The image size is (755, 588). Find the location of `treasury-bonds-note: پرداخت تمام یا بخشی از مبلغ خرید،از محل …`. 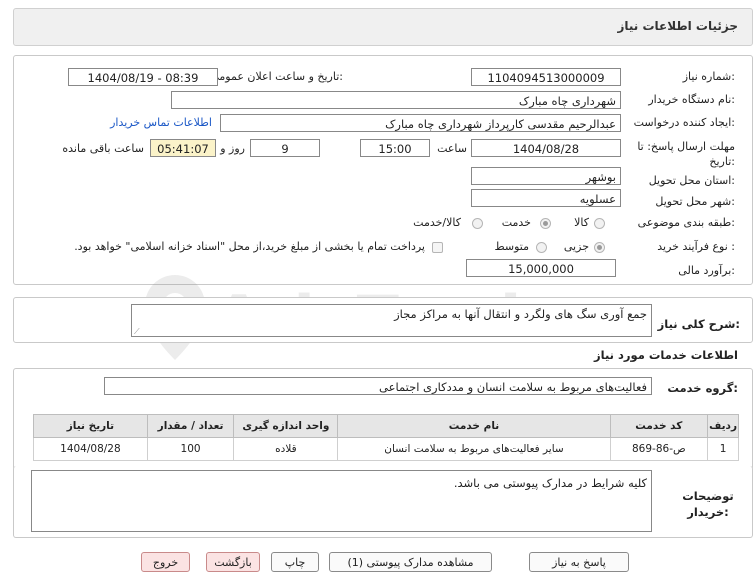

treasury-bonds-note: پرداخت تمام یا بخشی از مبلغ خرید،از محل … is located at coordinates (249, 246).